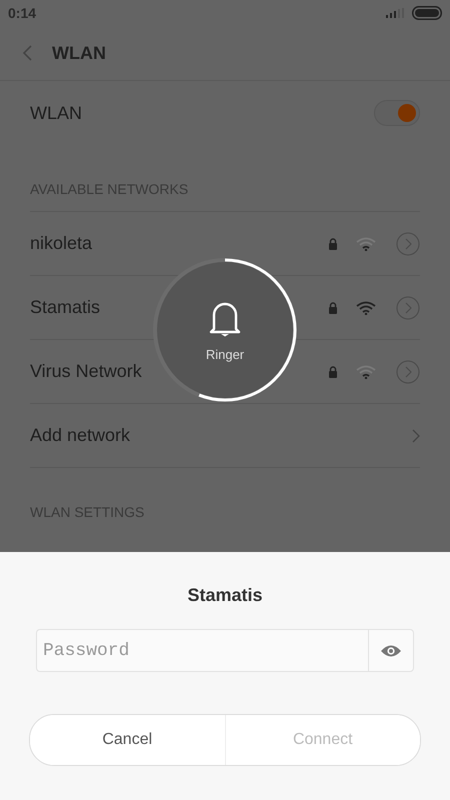  Describe the element at coordinates (416, 435) in the screenshot. I see `chevron-icon` at that location.